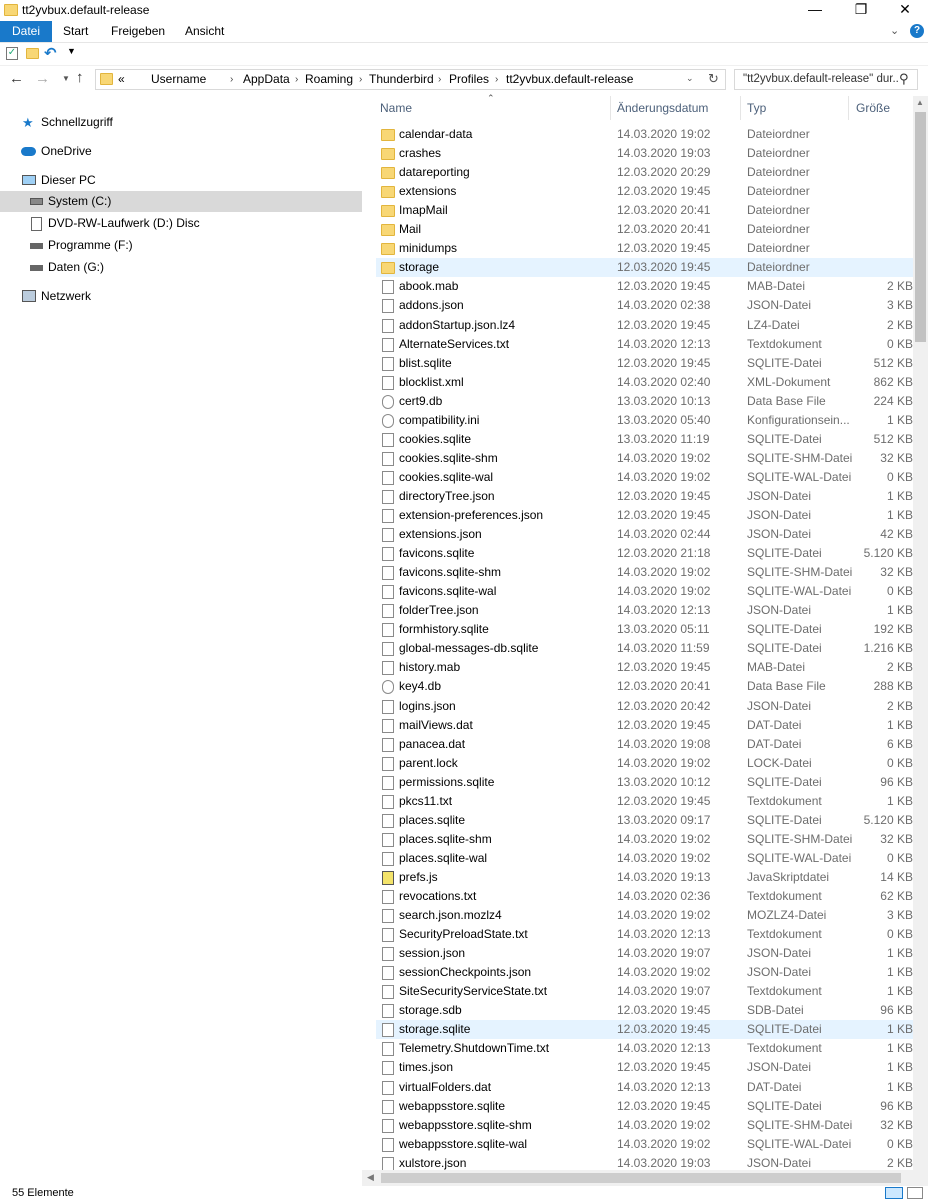 Image resolution: width=928 pixels, height=1200 pixels. Describe the element at coordinates (181, 151) in the screenshot. I see `nav-item-onedrive: OneDrive` at that location.